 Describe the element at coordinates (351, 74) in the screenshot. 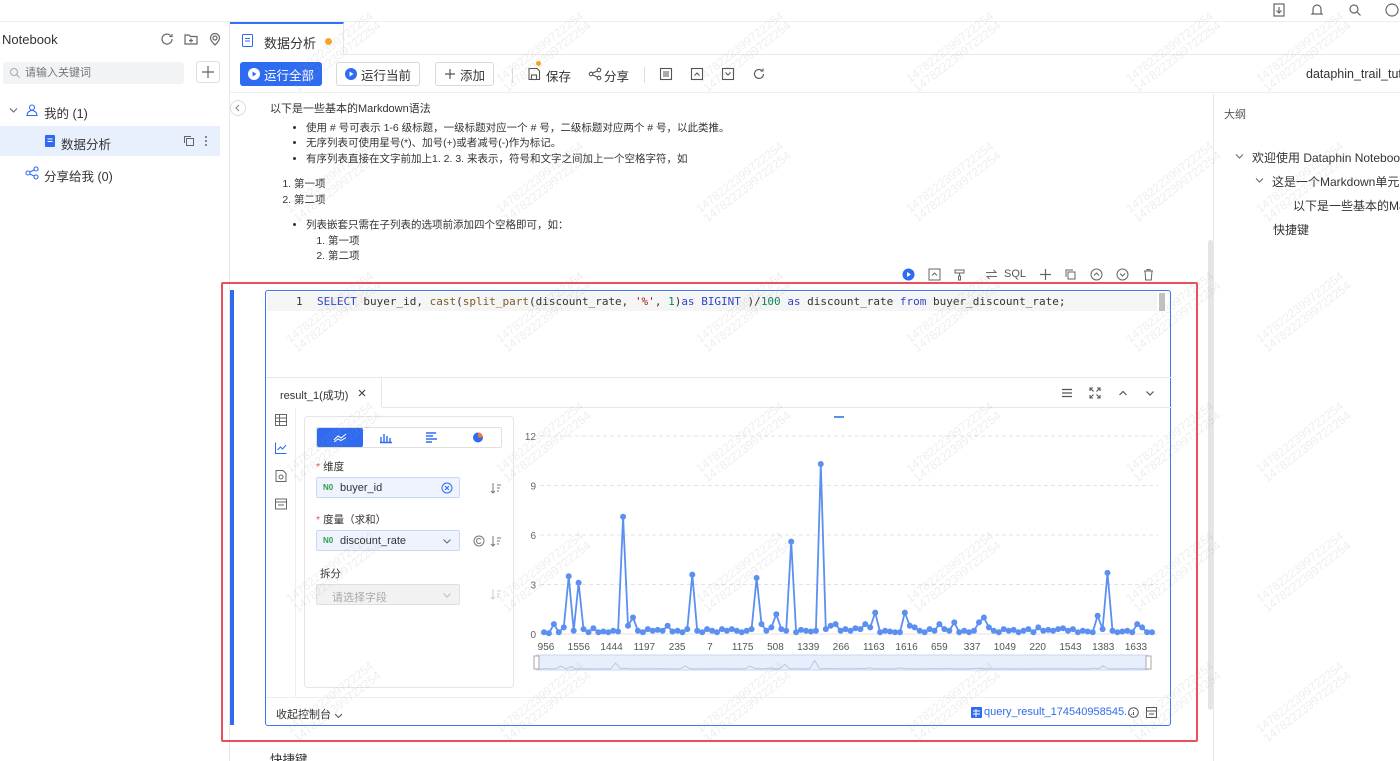

I see `play-circle-icon` at that location.